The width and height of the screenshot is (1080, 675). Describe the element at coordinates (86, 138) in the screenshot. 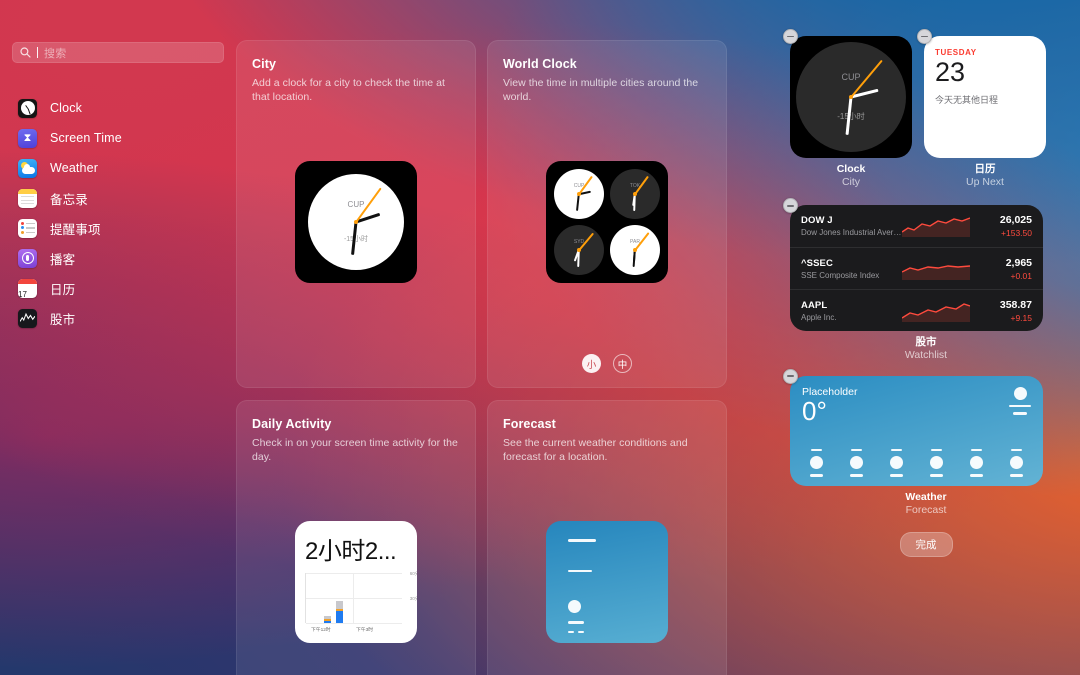

I see `sidebar-item-label: Screen Time` at that location.